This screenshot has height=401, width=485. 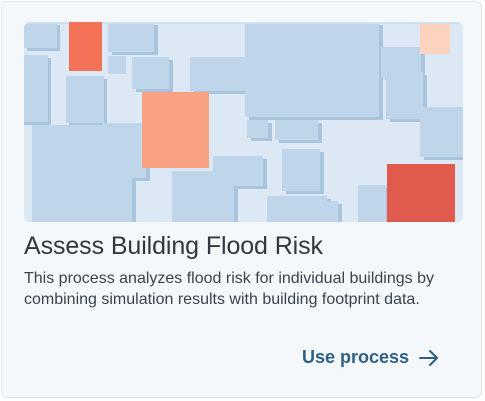 I want to click on medium-risk-building, so click(x=175, y=130).